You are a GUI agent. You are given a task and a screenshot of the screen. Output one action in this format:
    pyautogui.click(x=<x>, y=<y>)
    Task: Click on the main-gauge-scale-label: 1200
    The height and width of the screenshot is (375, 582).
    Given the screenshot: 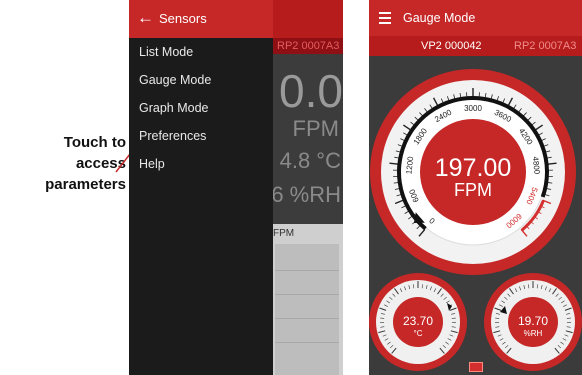 What is the action you would take?
    pyautogui.click(x=409, y=164)
    